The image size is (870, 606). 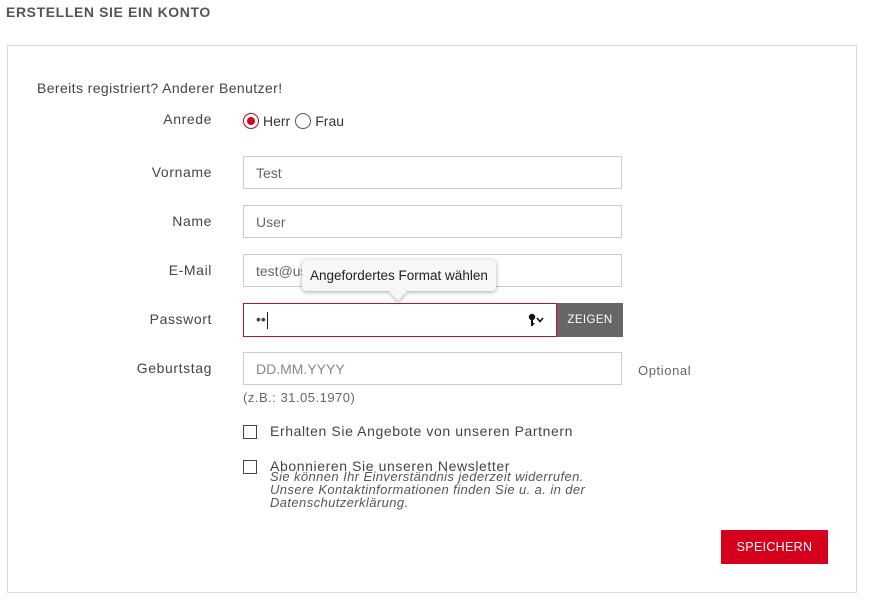 I want to click on last-name-field, so click(x=432, y=221).